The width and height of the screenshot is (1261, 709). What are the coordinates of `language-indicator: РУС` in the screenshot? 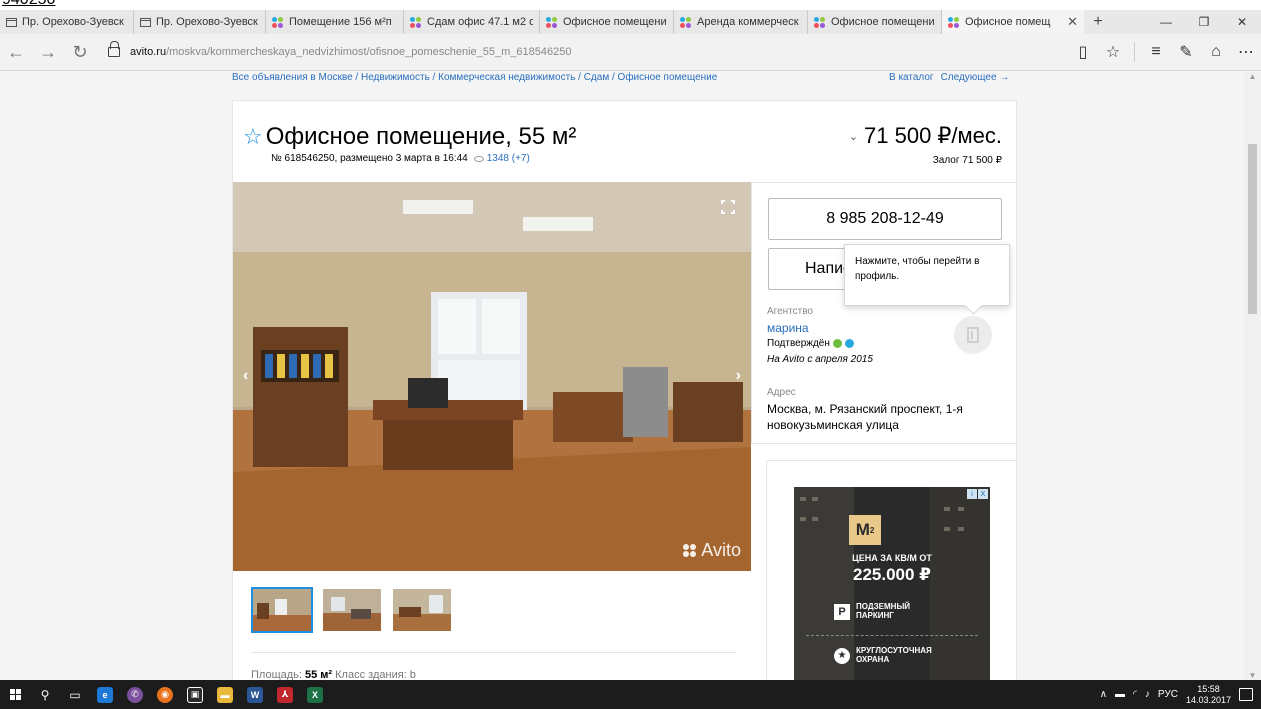 It's located at (1168, 694).